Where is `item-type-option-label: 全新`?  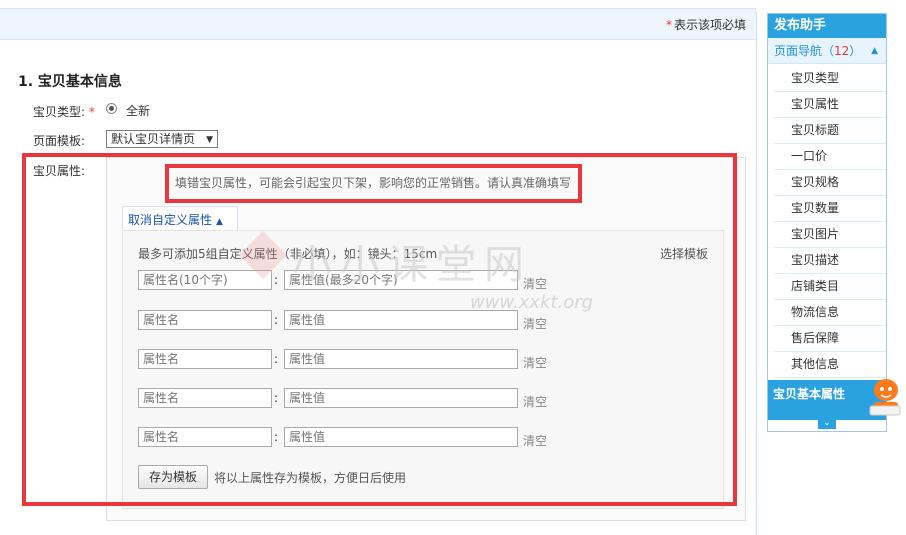 item-type-option-label: 全新 is located at coordinates (138, 111).